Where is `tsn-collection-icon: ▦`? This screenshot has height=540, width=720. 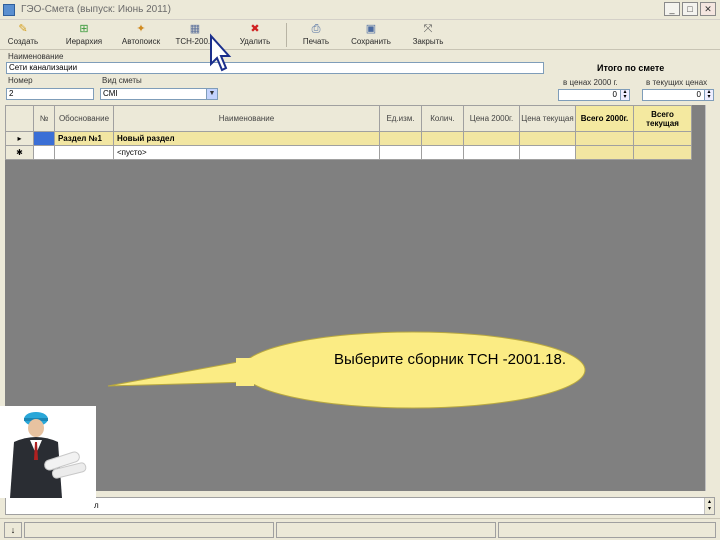
tsn-collection-icon: ▦ is located at coordinates (195, 29).